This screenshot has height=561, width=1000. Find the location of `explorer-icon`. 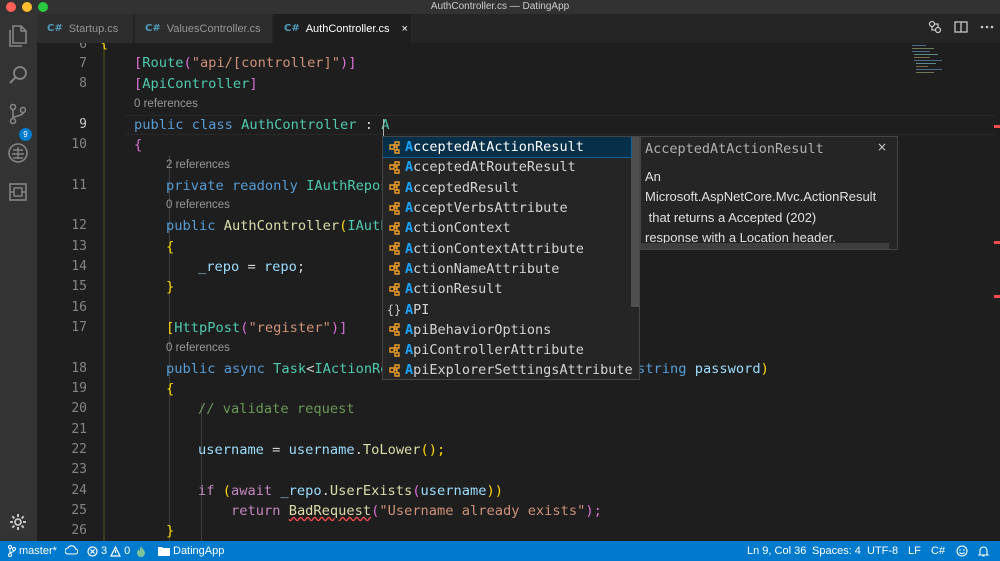

explorer-icon is located at coordinates (18, 36).